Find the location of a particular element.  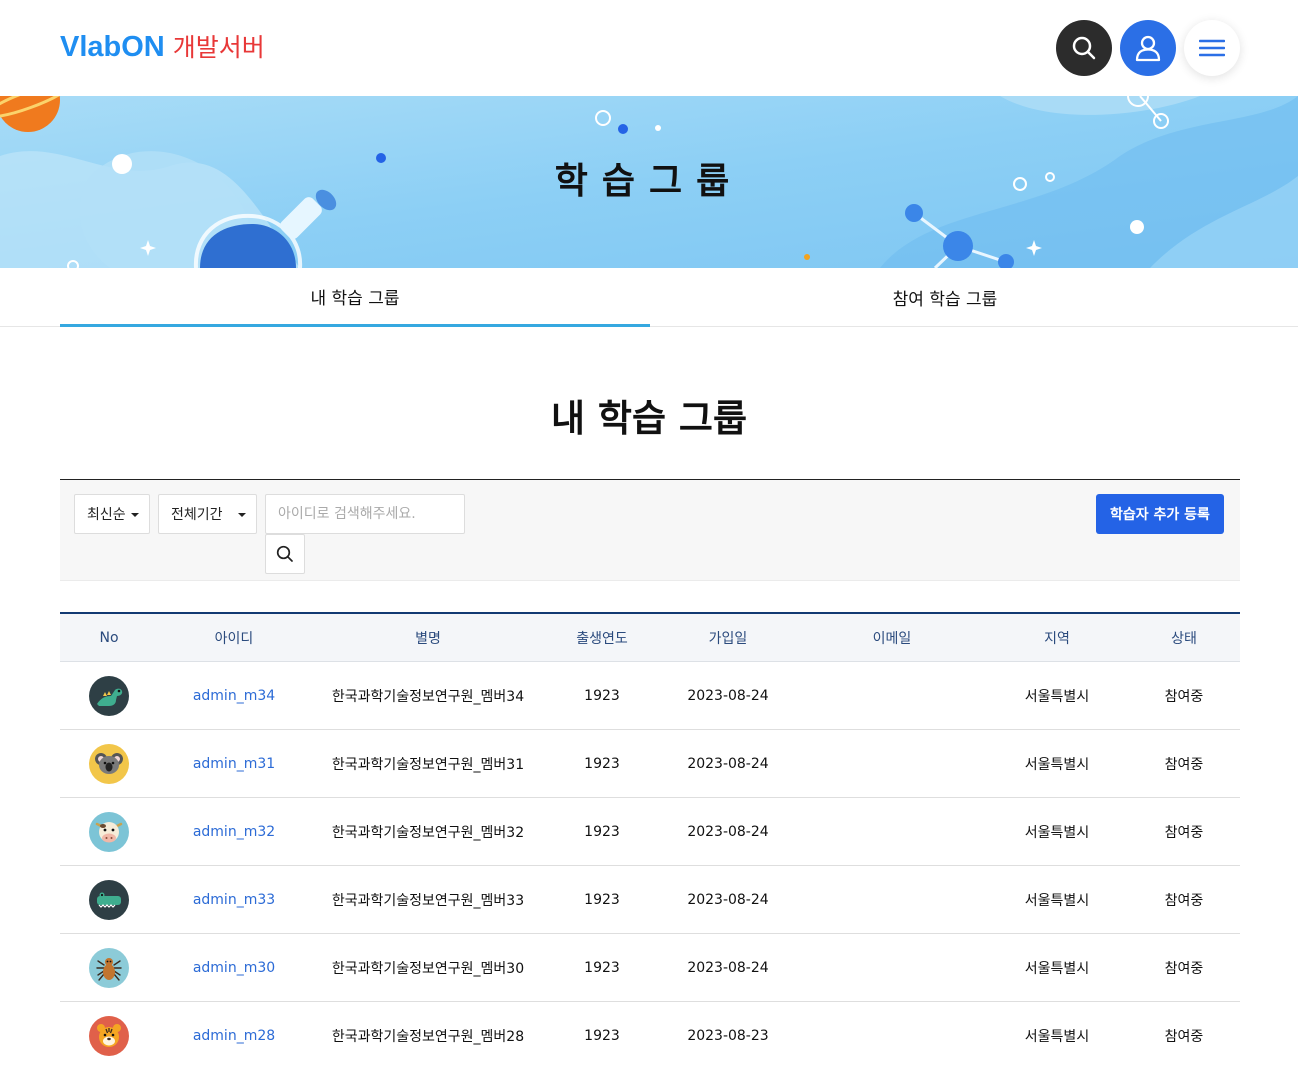

member-id-link: admin_m34 is located at coordinates (234, 696).